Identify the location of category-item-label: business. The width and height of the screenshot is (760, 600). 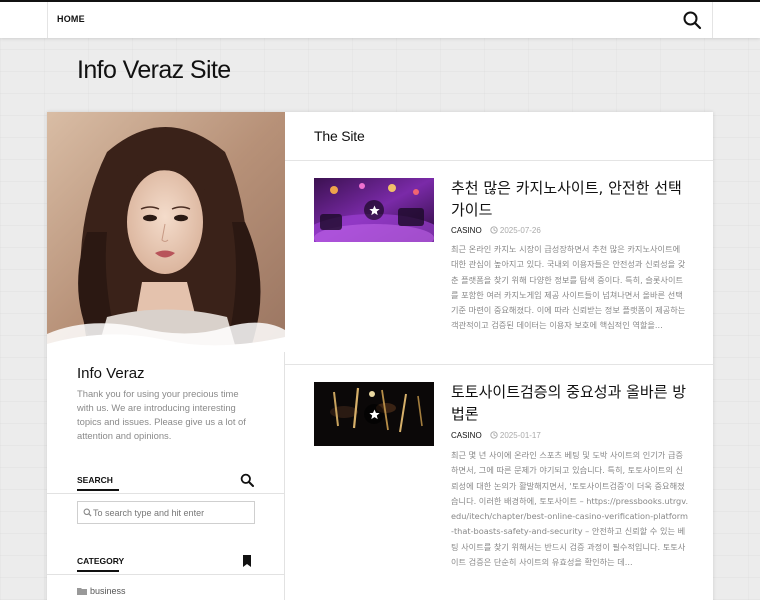
(108, 591).